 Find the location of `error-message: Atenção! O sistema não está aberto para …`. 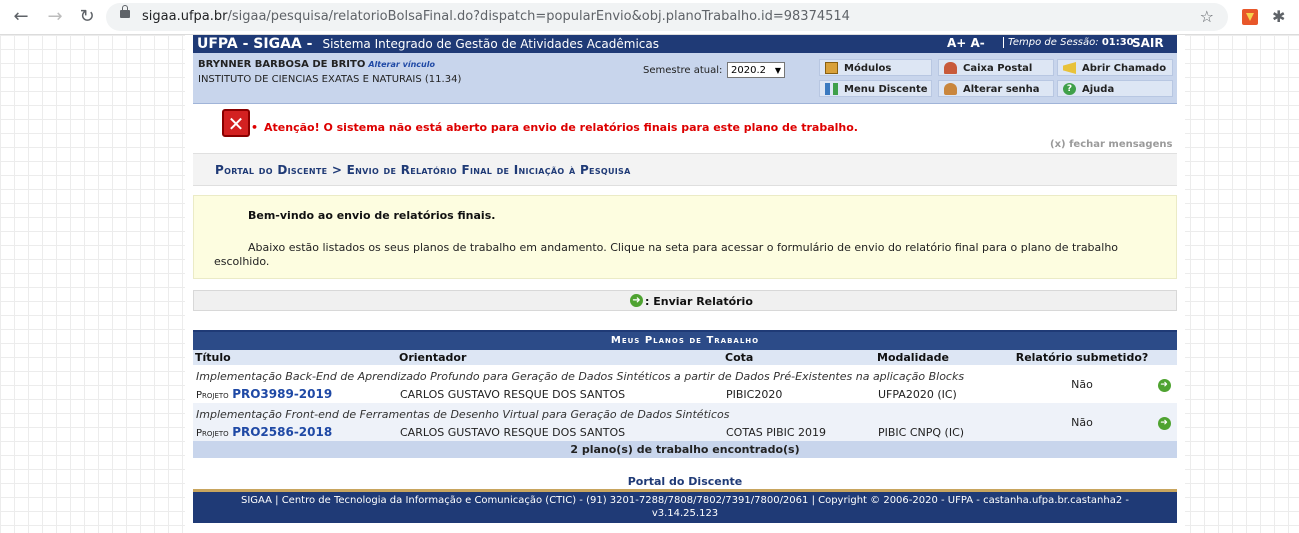

error-message: Atenção! O sistema não está aberto para … is located at coordinates (554, 127).